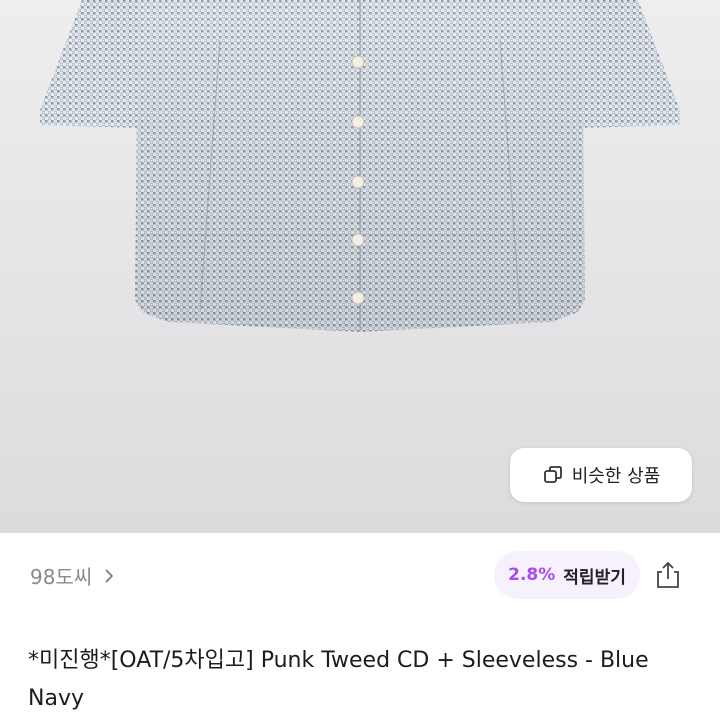  I want to click on store-name: 98도씨, so click(61, 577).